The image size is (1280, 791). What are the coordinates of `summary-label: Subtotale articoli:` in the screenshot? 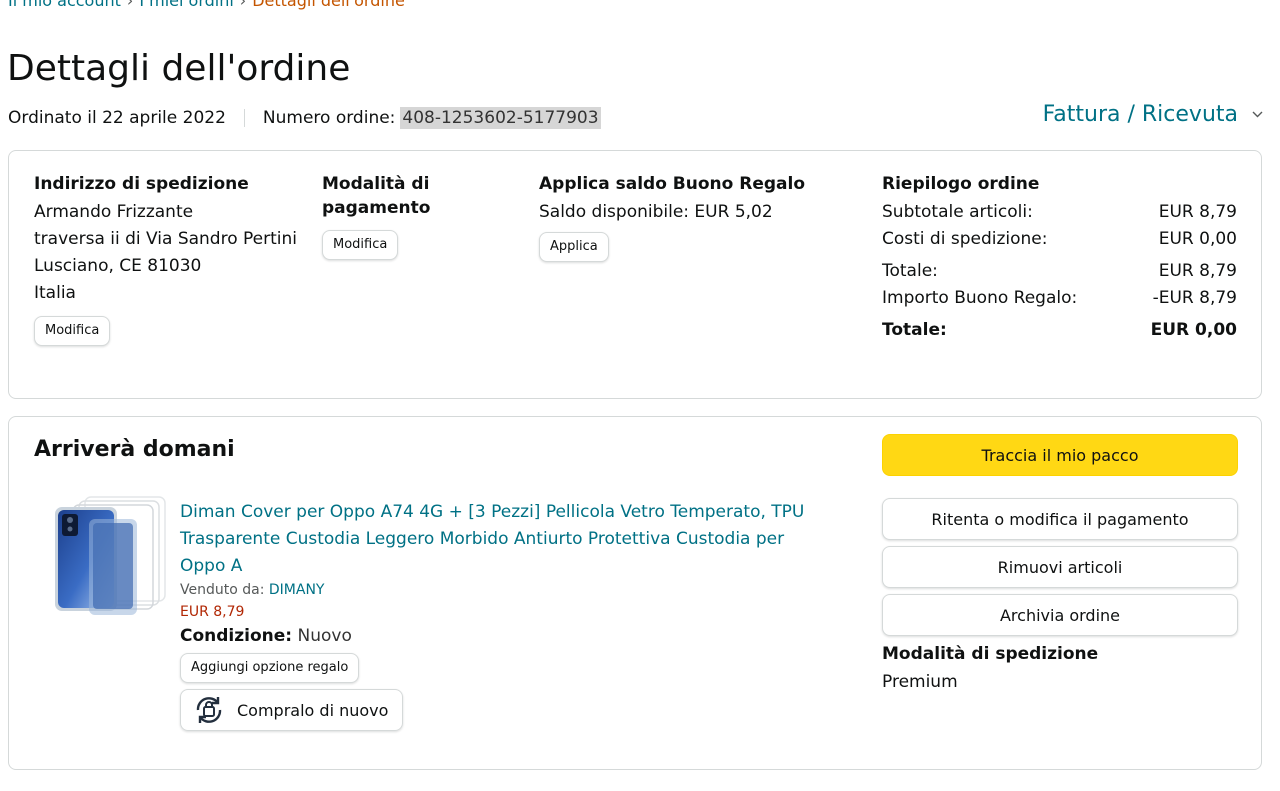 It's located at (957, 212).